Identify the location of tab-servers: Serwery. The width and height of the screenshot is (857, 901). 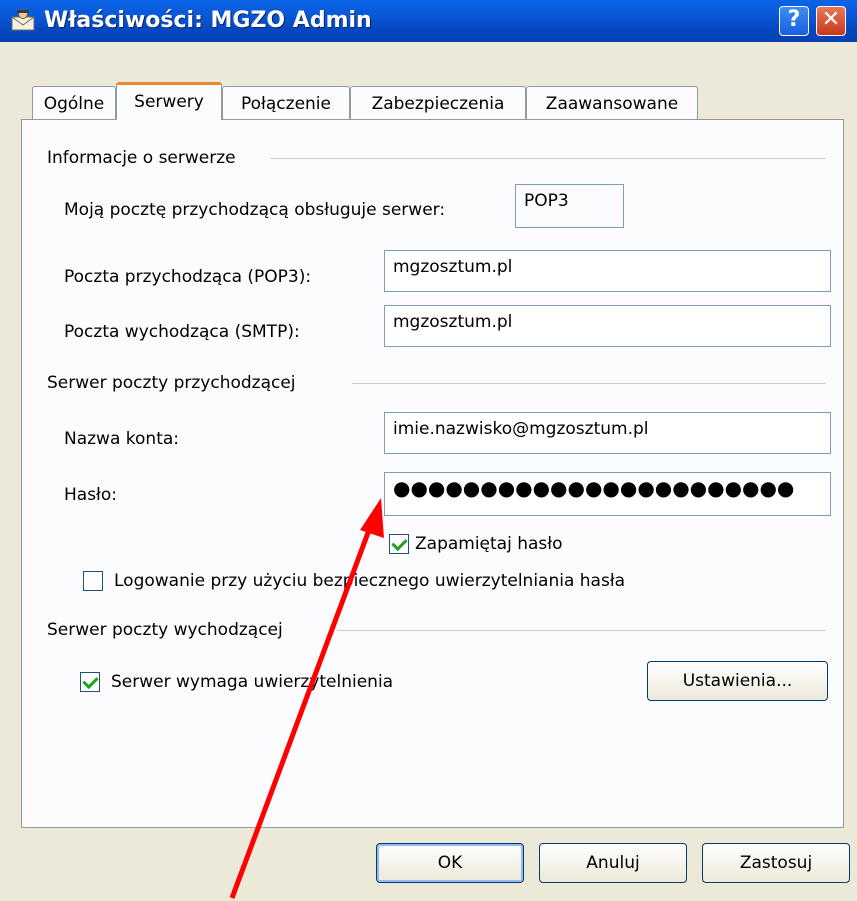
(169, 101).